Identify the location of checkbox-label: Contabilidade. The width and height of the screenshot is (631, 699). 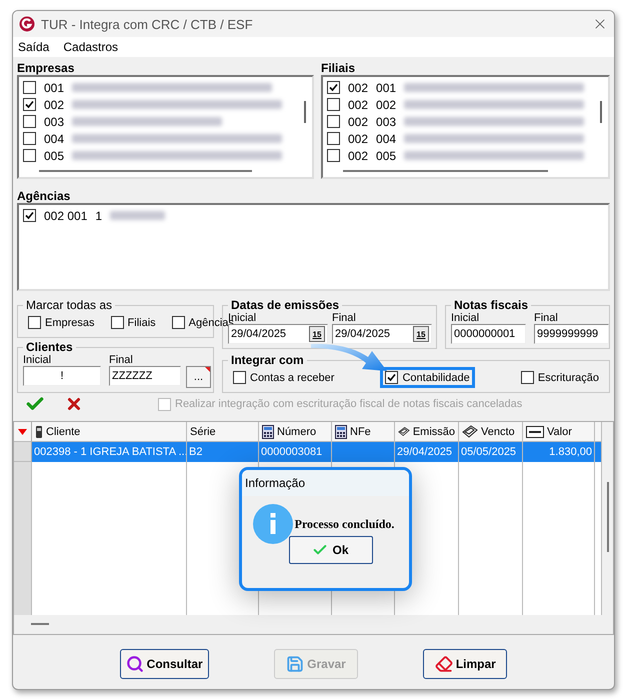
(436, 378).